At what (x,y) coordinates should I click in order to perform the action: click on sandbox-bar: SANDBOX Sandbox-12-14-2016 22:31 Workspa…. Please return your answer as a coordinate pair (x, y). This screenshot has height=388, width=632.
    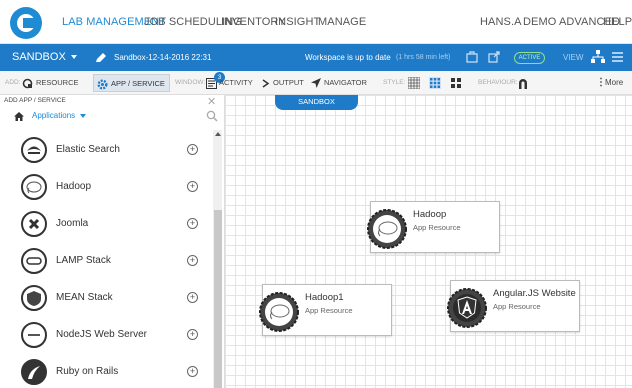
    Looking at the image, I should click on (316, 57).